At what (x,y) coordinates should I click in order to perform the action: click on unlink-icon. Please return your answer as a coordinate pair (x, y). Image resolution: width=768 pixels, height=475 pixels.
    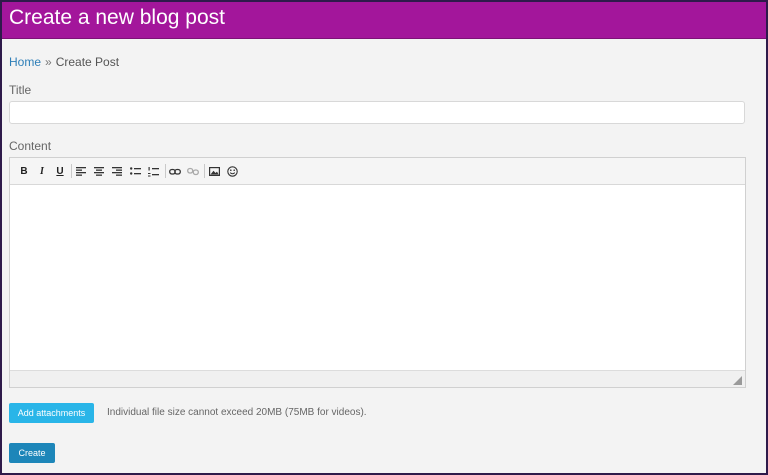
    Looking at the image, I should click on (193, 171).